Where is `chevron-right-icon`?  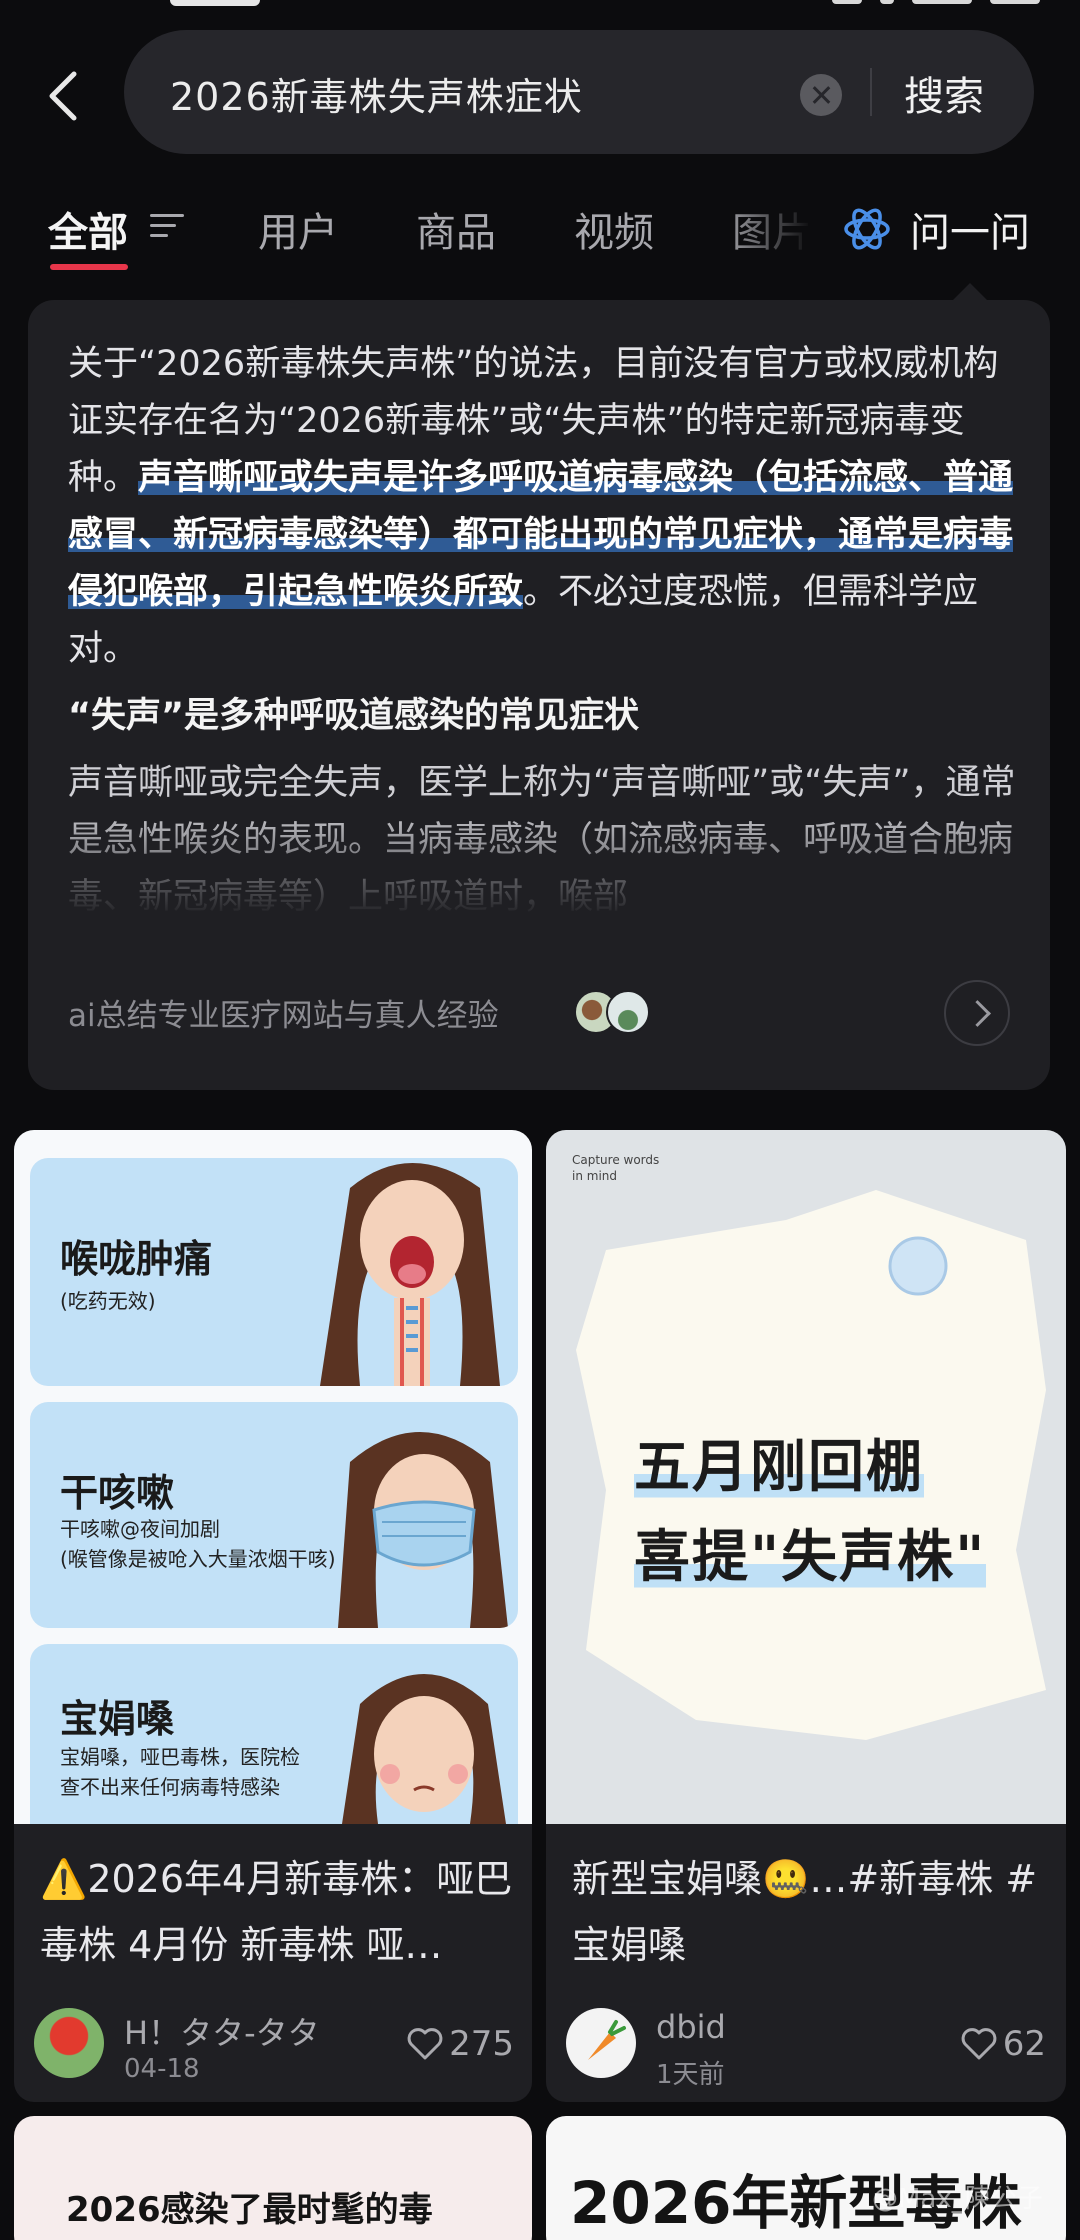
chevron-right-icon is located at coordinates (977, 1013).